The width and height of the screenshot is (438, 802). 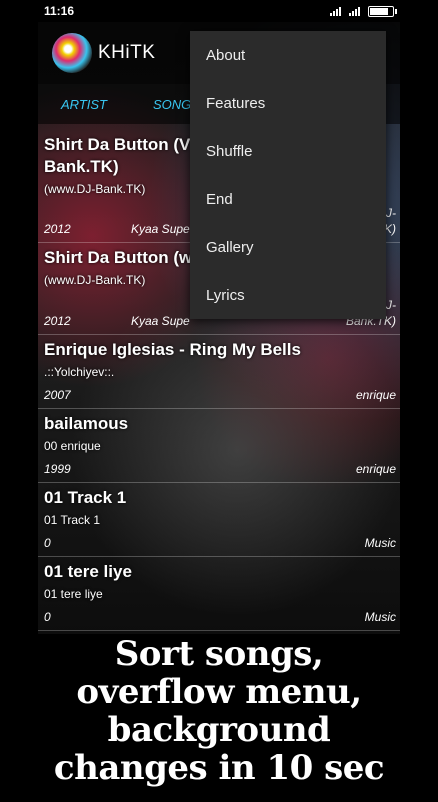 What do you see at coordinates (219, 692) in the screenshot?
I see `caption-line: overflow menu,` at bounding box center [219, 692].